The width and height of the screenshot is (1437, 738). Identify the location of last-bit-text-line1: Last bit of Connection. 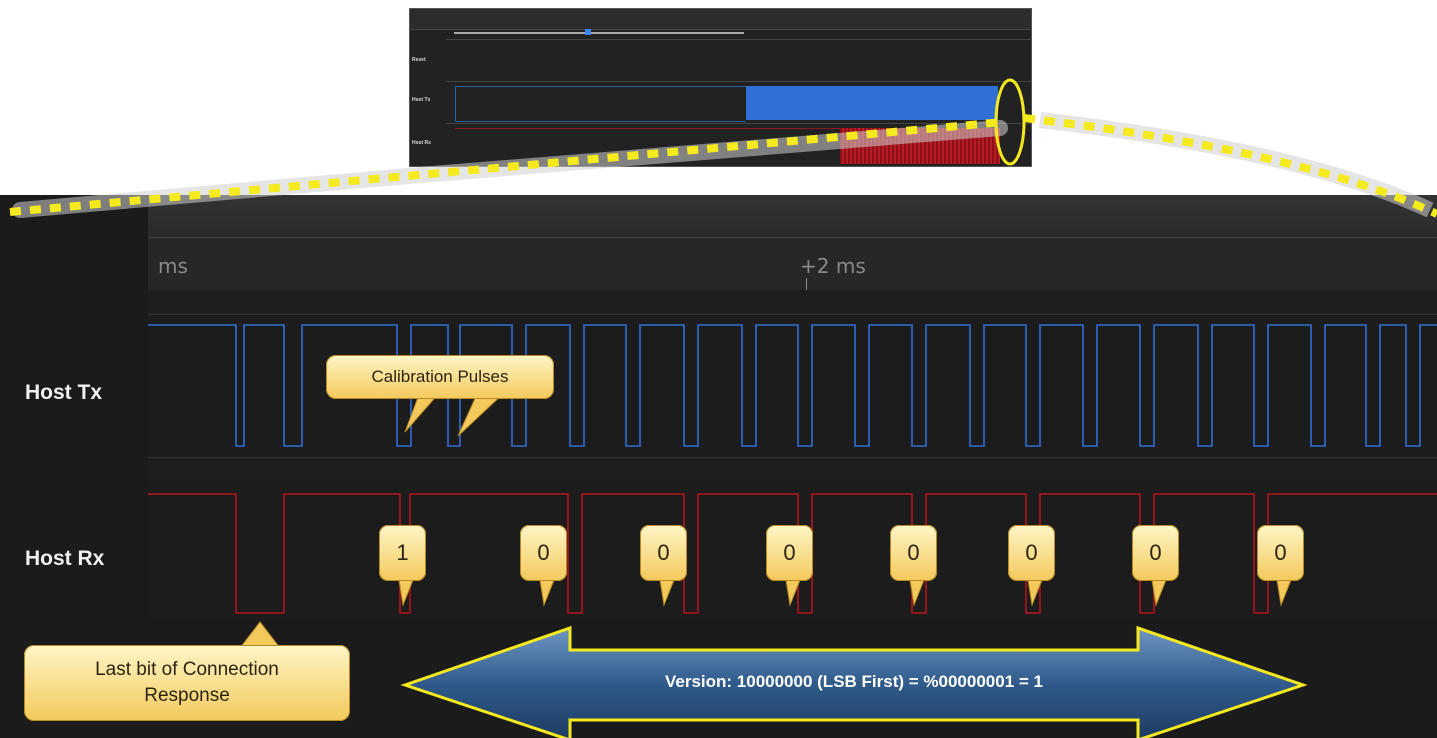
(187, 669).